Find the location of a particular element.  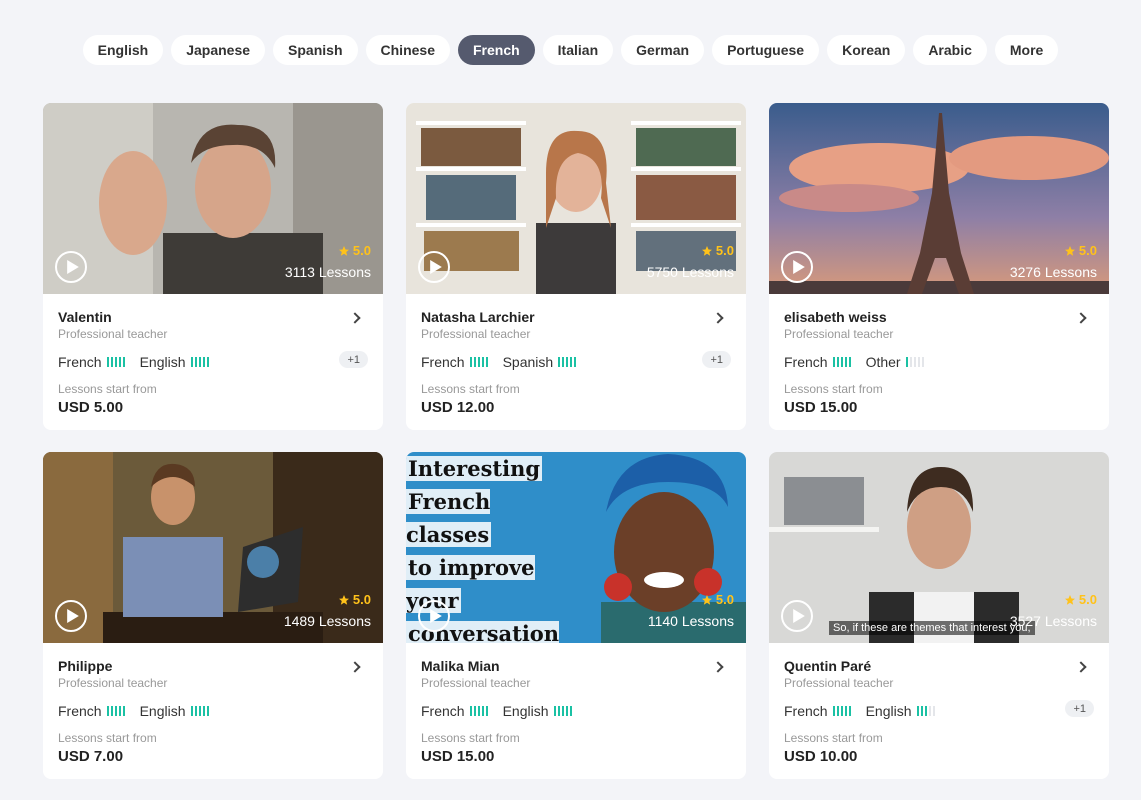

lesson-count: 3527 Lessons is located at coordinates (1053, 621).